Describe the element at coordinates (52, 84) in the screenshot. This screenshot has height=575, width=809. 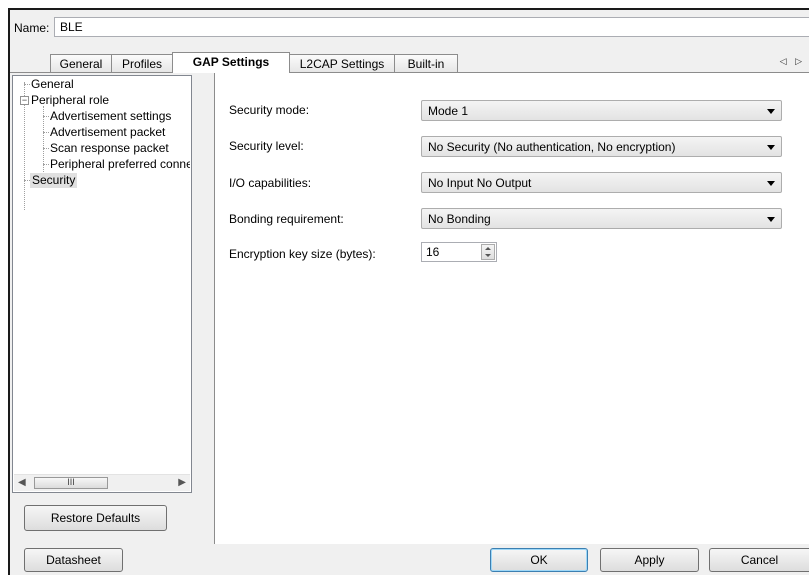
I see `tree-item-general: General` at that location.